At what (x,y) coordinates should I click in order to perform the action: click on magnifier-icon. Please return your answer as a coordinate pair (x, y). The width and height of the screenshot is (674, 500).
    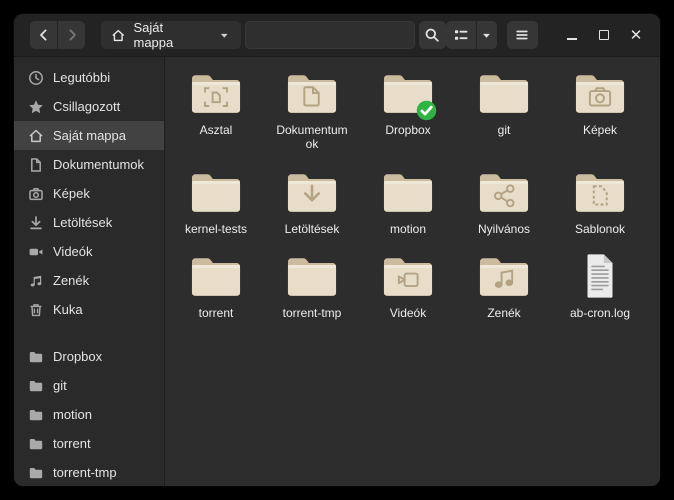
    Looking at the image, I should click on (432, 35).